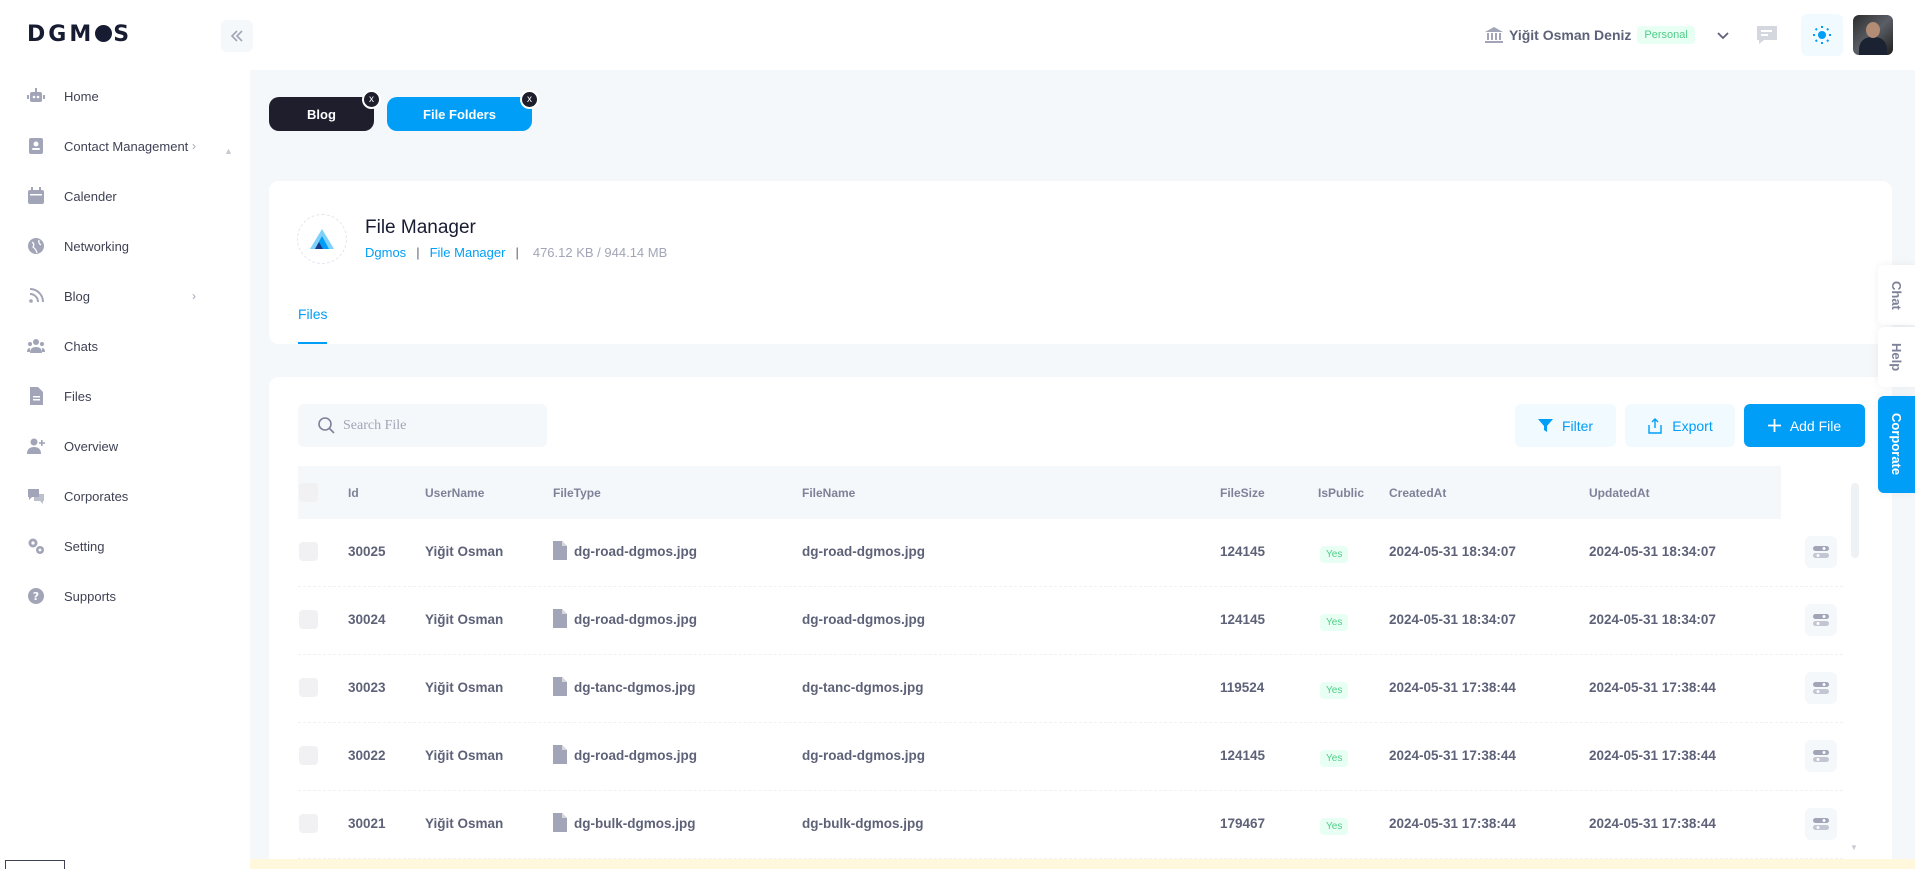 The width and height of the screenshot is (1915, 869). I want to click on column-header-createdat: CreatedAt, so click(1417, 493).